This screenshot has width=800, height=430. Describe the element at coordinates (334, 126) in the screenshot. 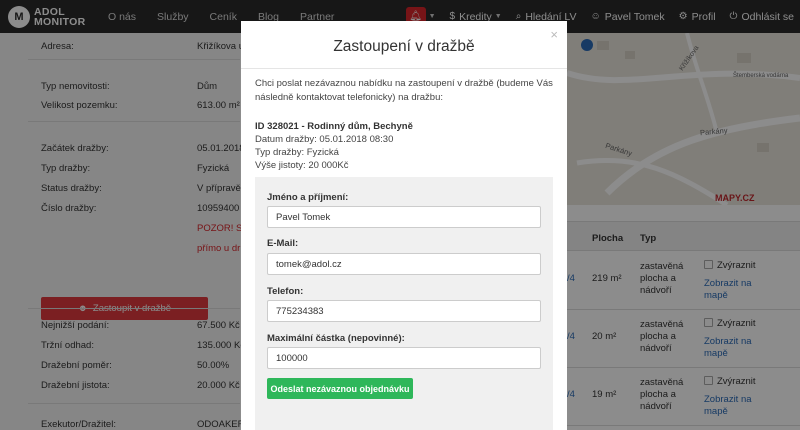

I see `auction-id-heading: ID 328021 - Rodinný dům, Bechyně` at that location.